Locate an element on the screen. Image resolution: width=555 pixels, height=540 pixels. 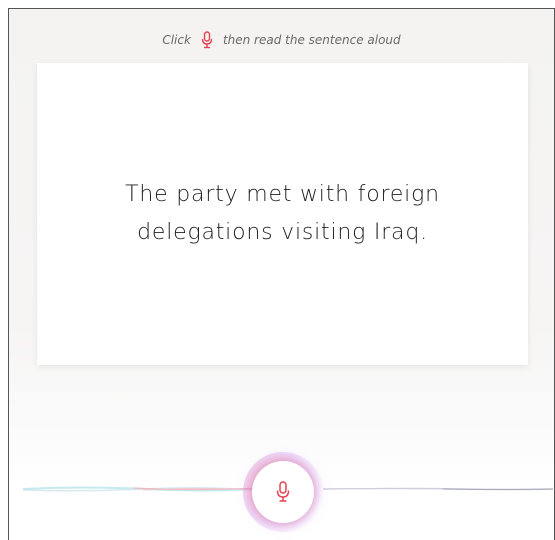
instruction-read-text: then read the sentence aloud is located at coordinates (311, 40).